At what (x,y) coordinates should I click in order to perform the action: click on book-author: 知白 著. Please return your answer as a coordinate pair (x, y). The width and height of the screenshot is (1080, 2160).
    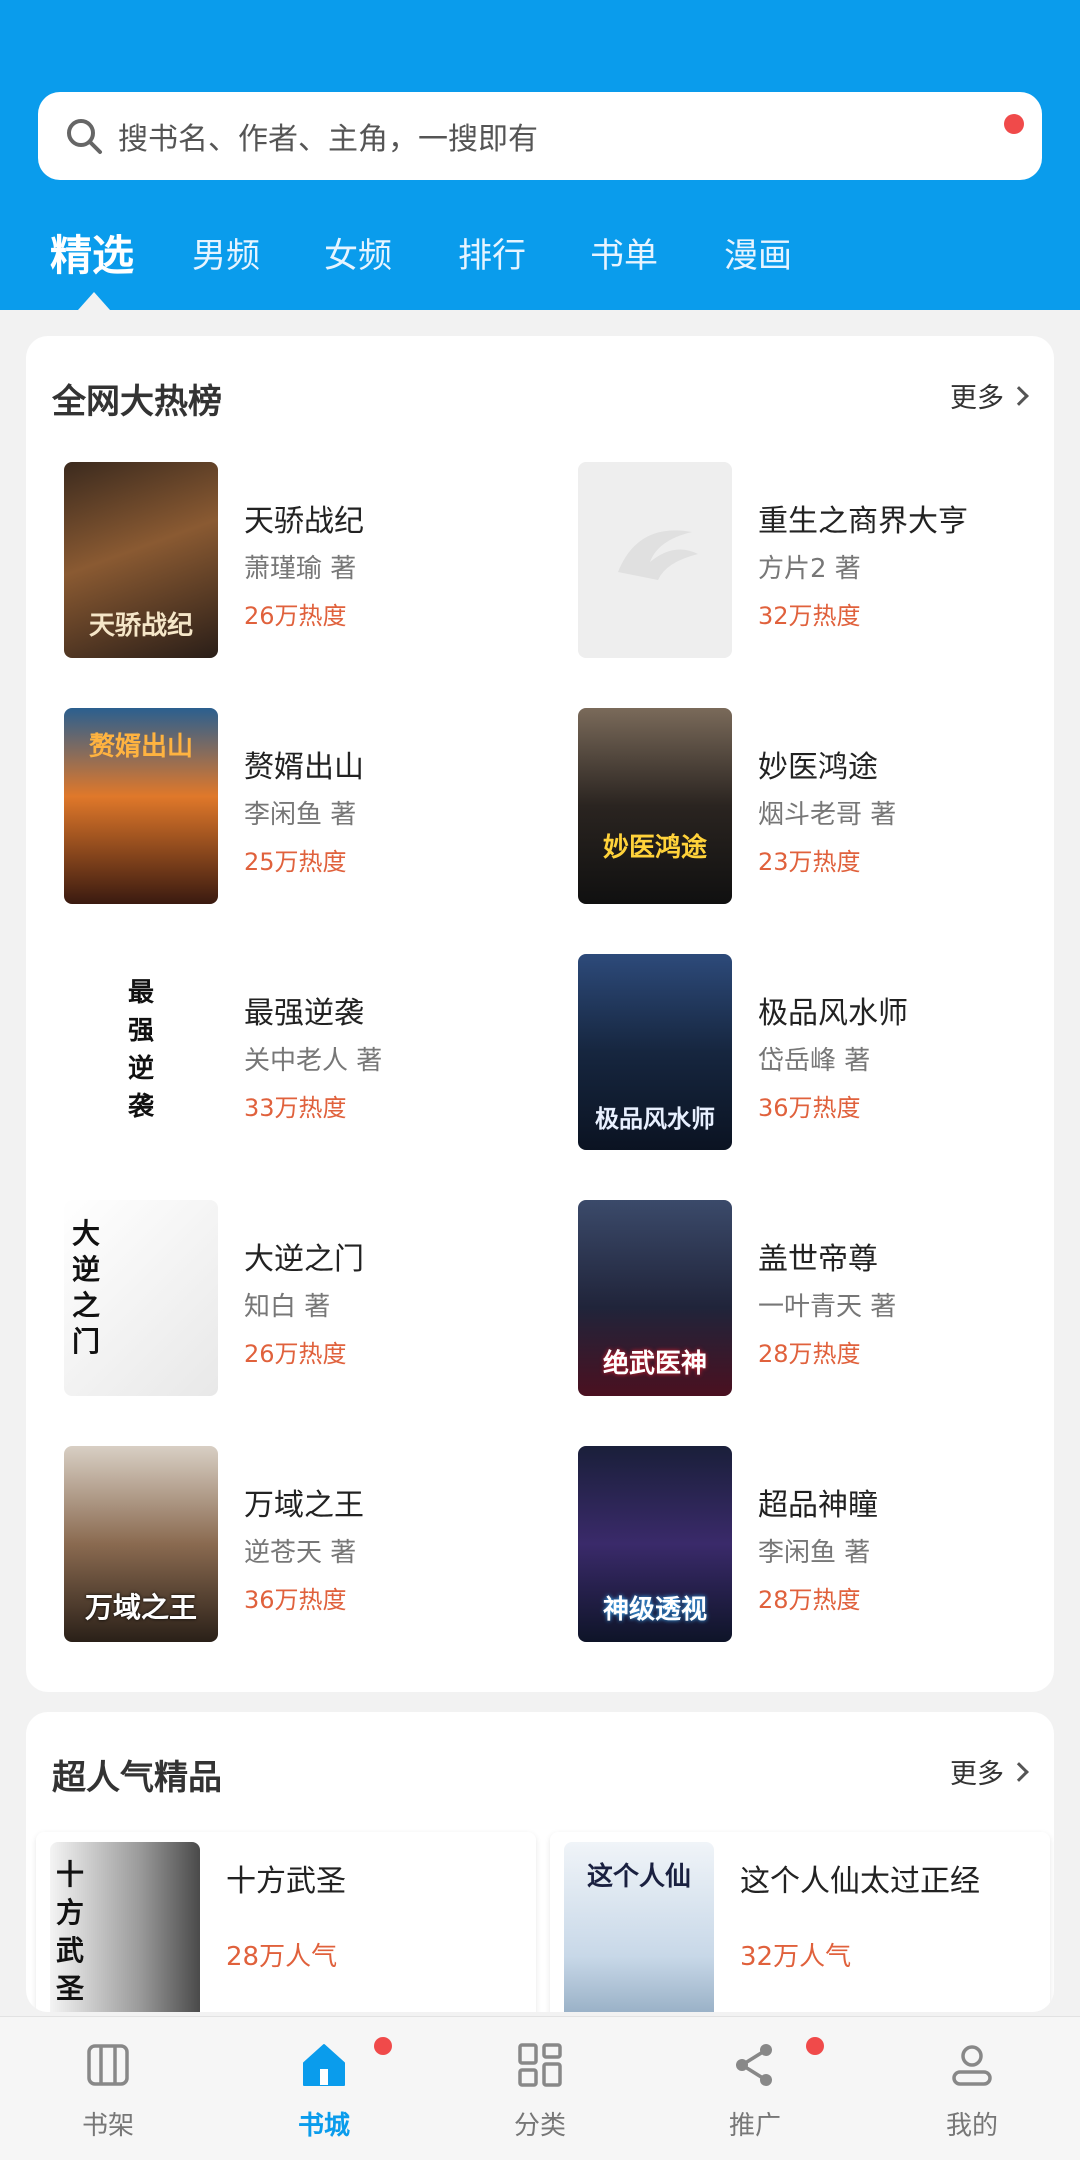
    Looking at the image, I should click on (287, 1307).